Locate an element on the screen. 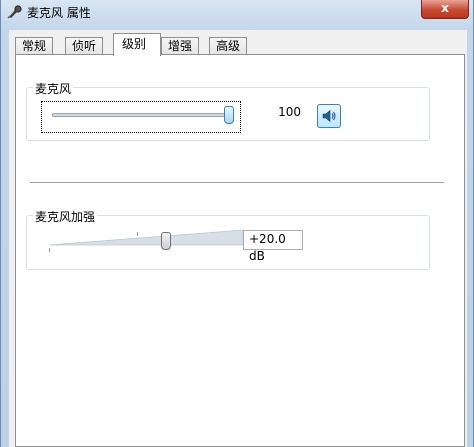  microphone-level-value: 100 is located at coordinates (289, 112).